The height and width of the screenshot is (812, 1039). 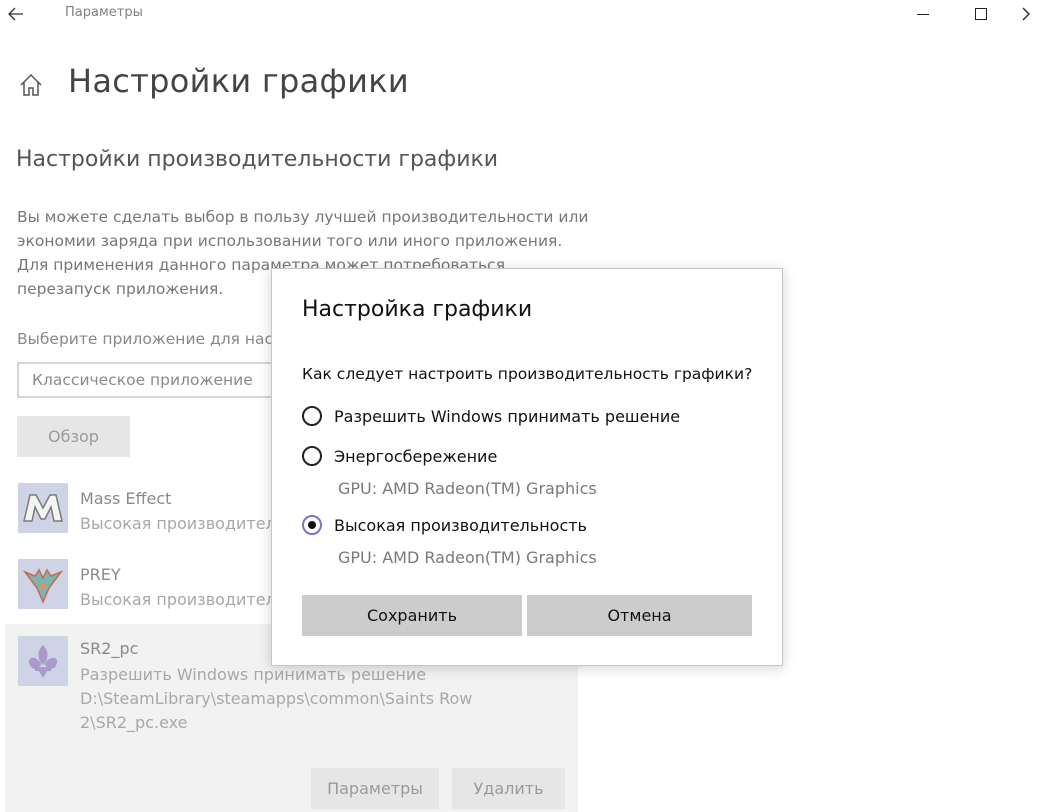 I want to click on options-button: Параметры, so click(x=375, y=788).